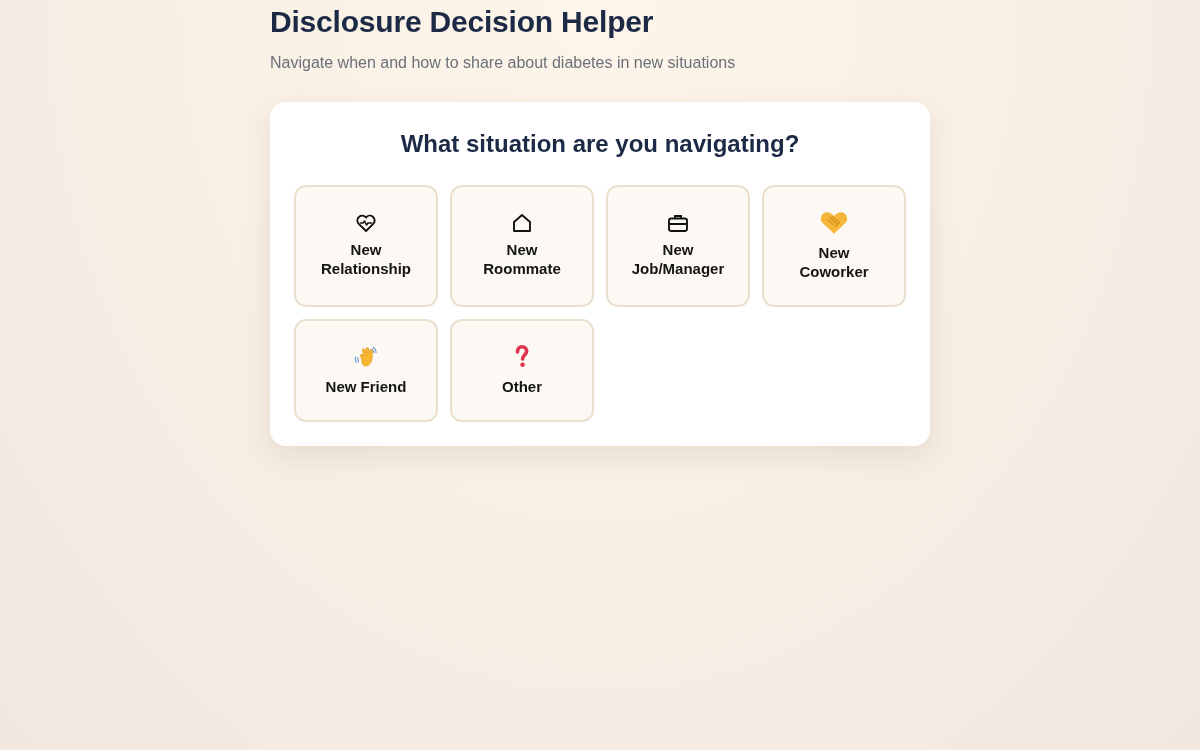  What do you see at coordinates (366, 357) in the screenshot?
I see `waving-hand-icon` at bounding box center [366, 357].